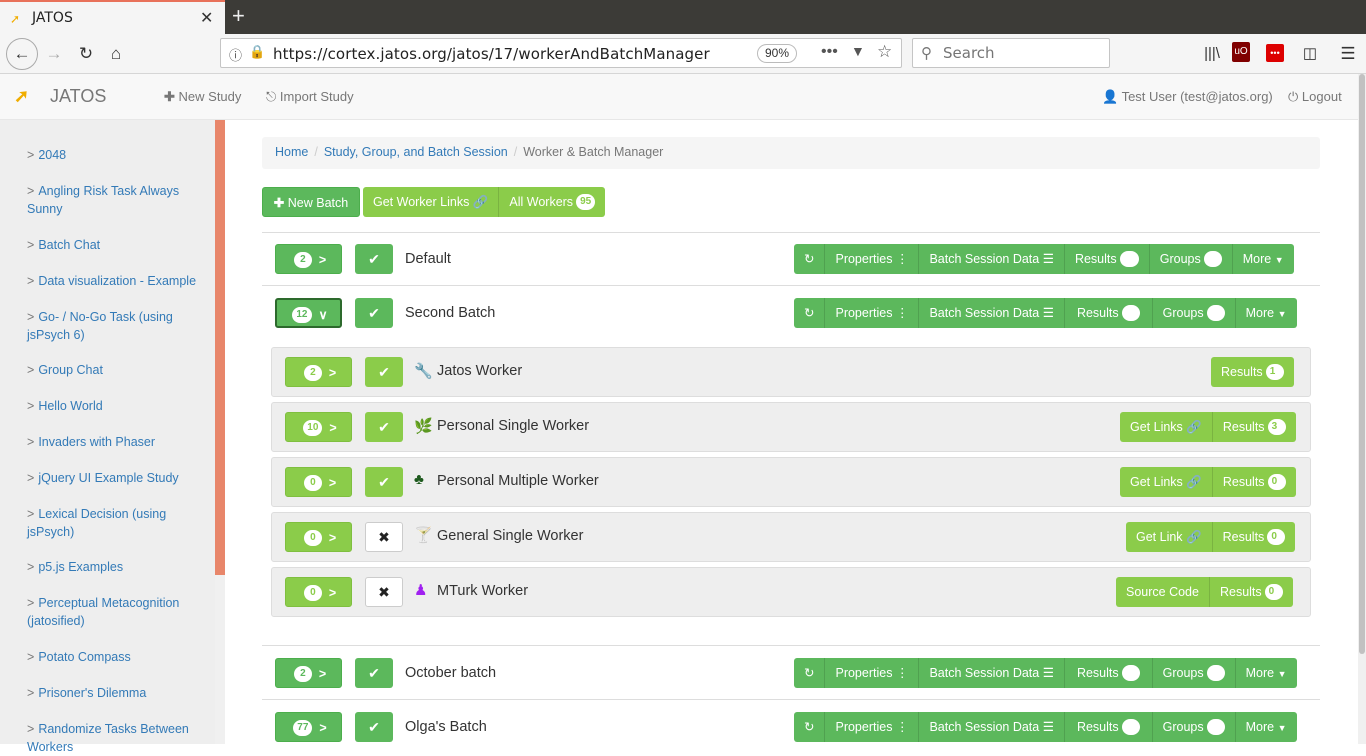  I want to click on groups-button: Groups 0, so click(1194, 673).